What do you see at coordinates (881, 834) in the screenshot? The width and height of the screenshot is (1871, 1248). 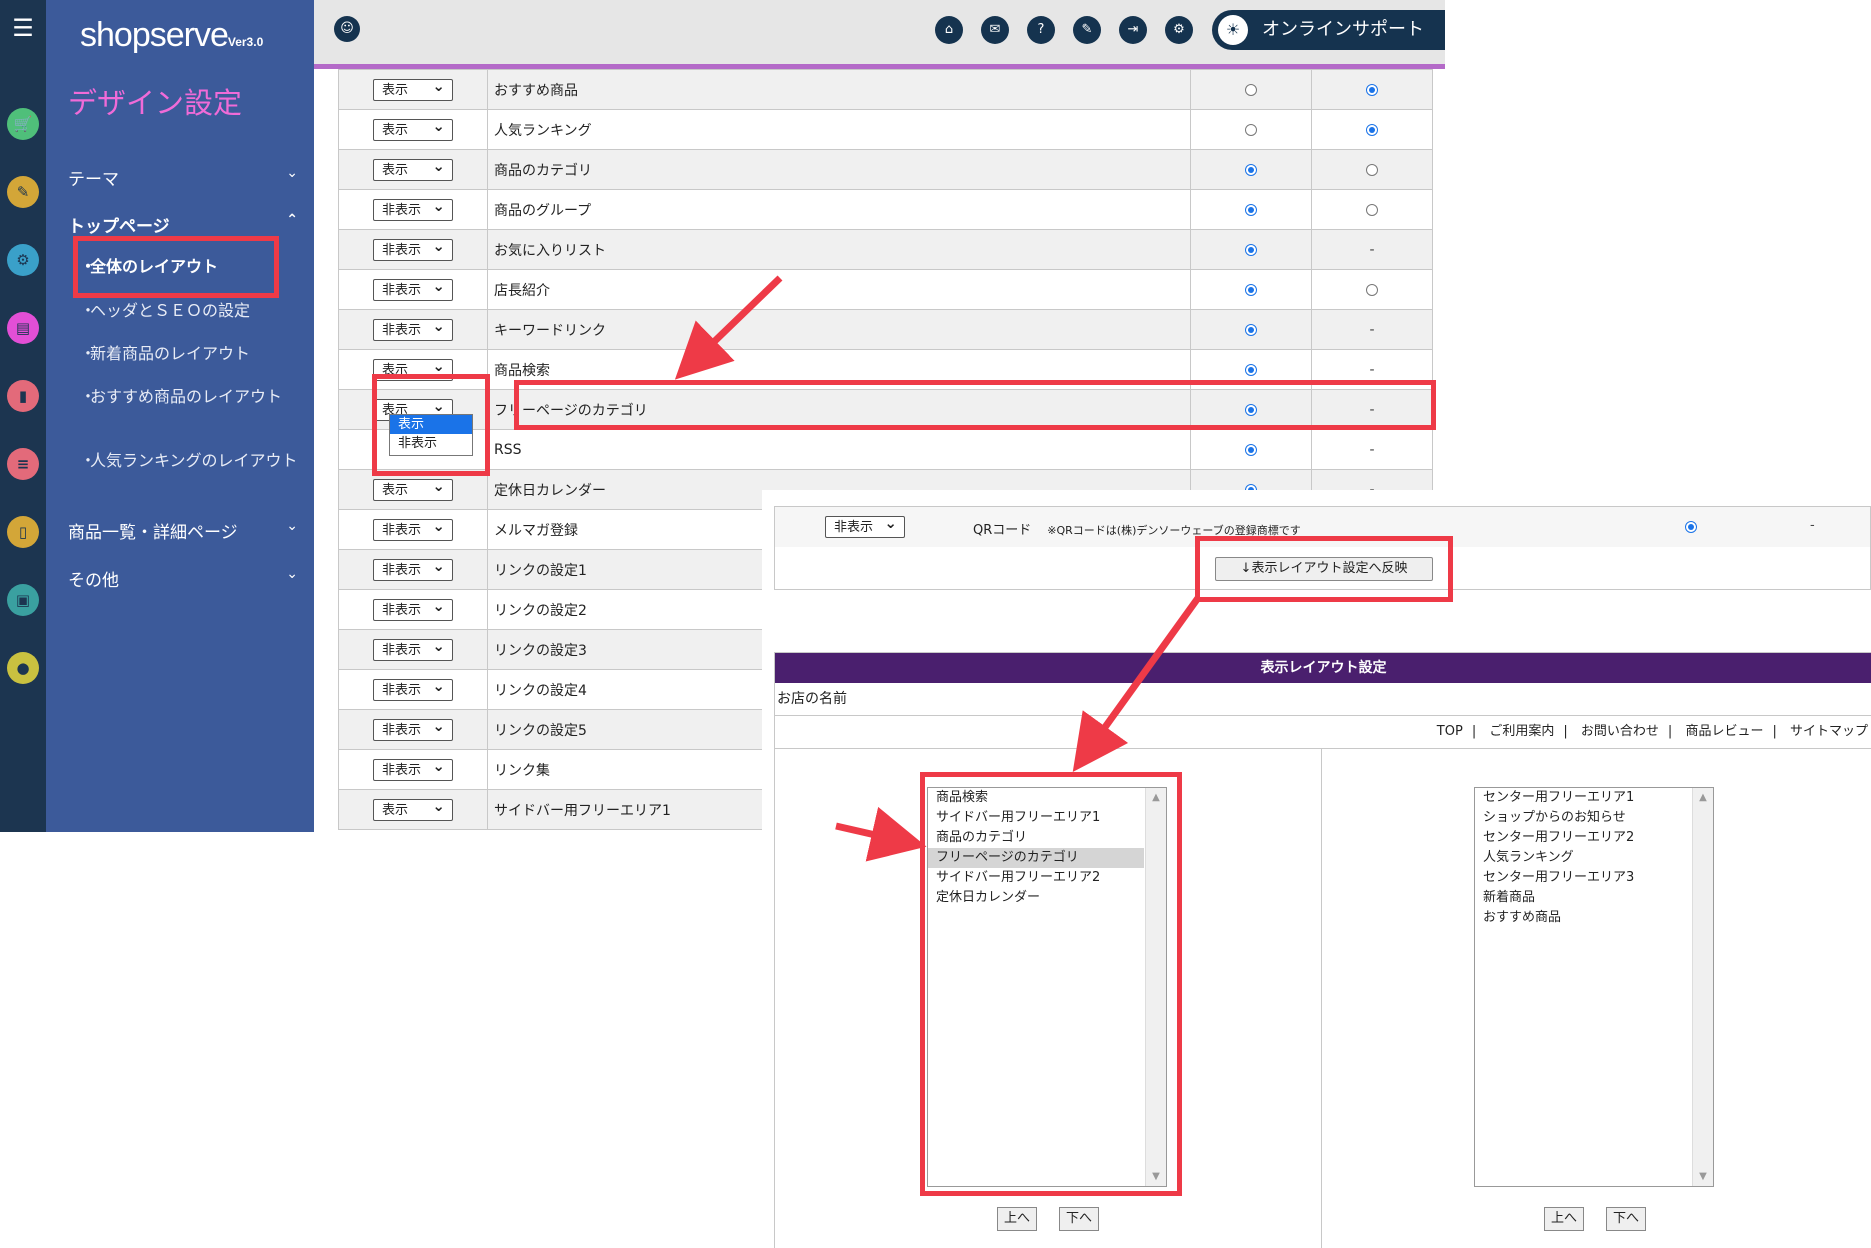 I see `arrow-to-option` at bounding box center [881, 834].